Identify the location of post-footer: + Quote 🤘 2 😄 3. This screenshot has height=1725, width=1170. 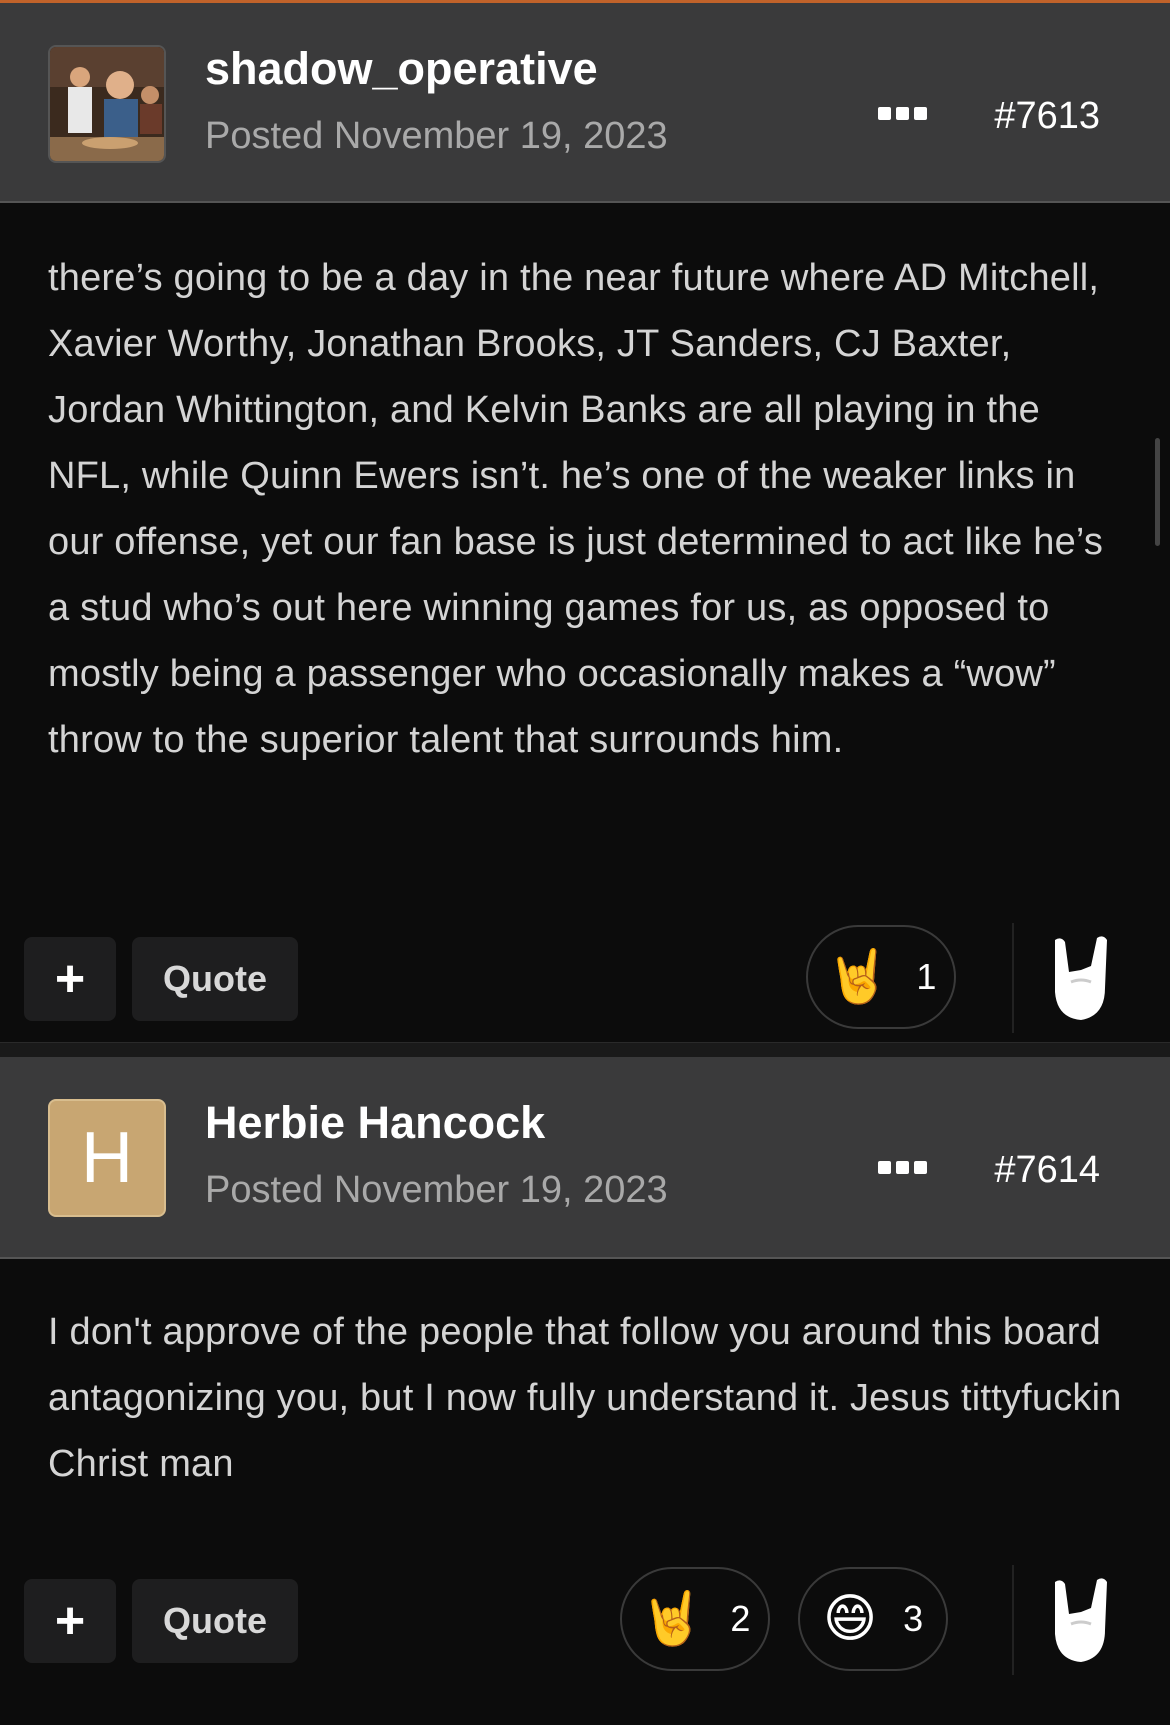
(585, 1624).